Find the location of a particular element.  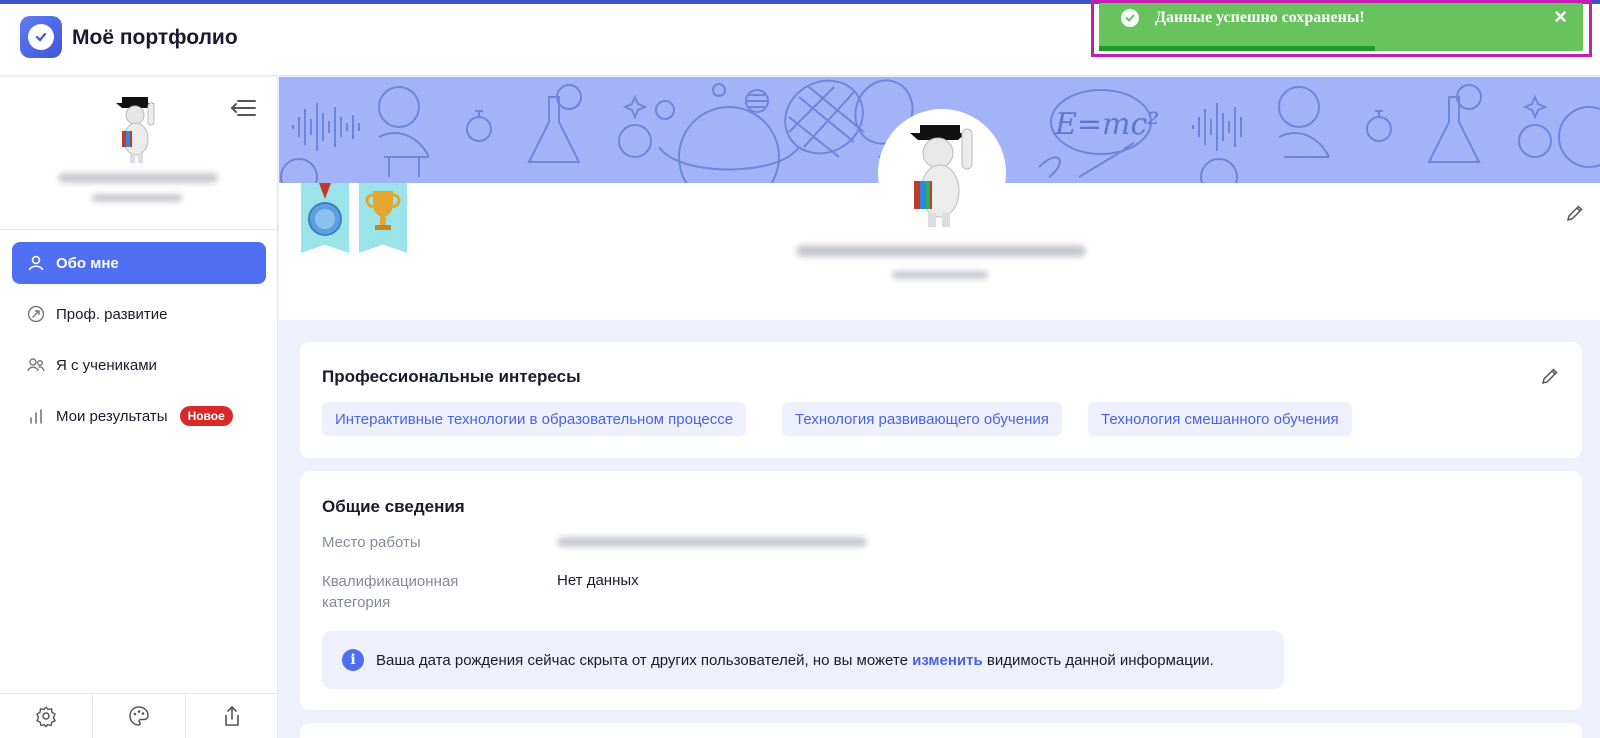

success-check-icon is located at coordinates (1130, 18).